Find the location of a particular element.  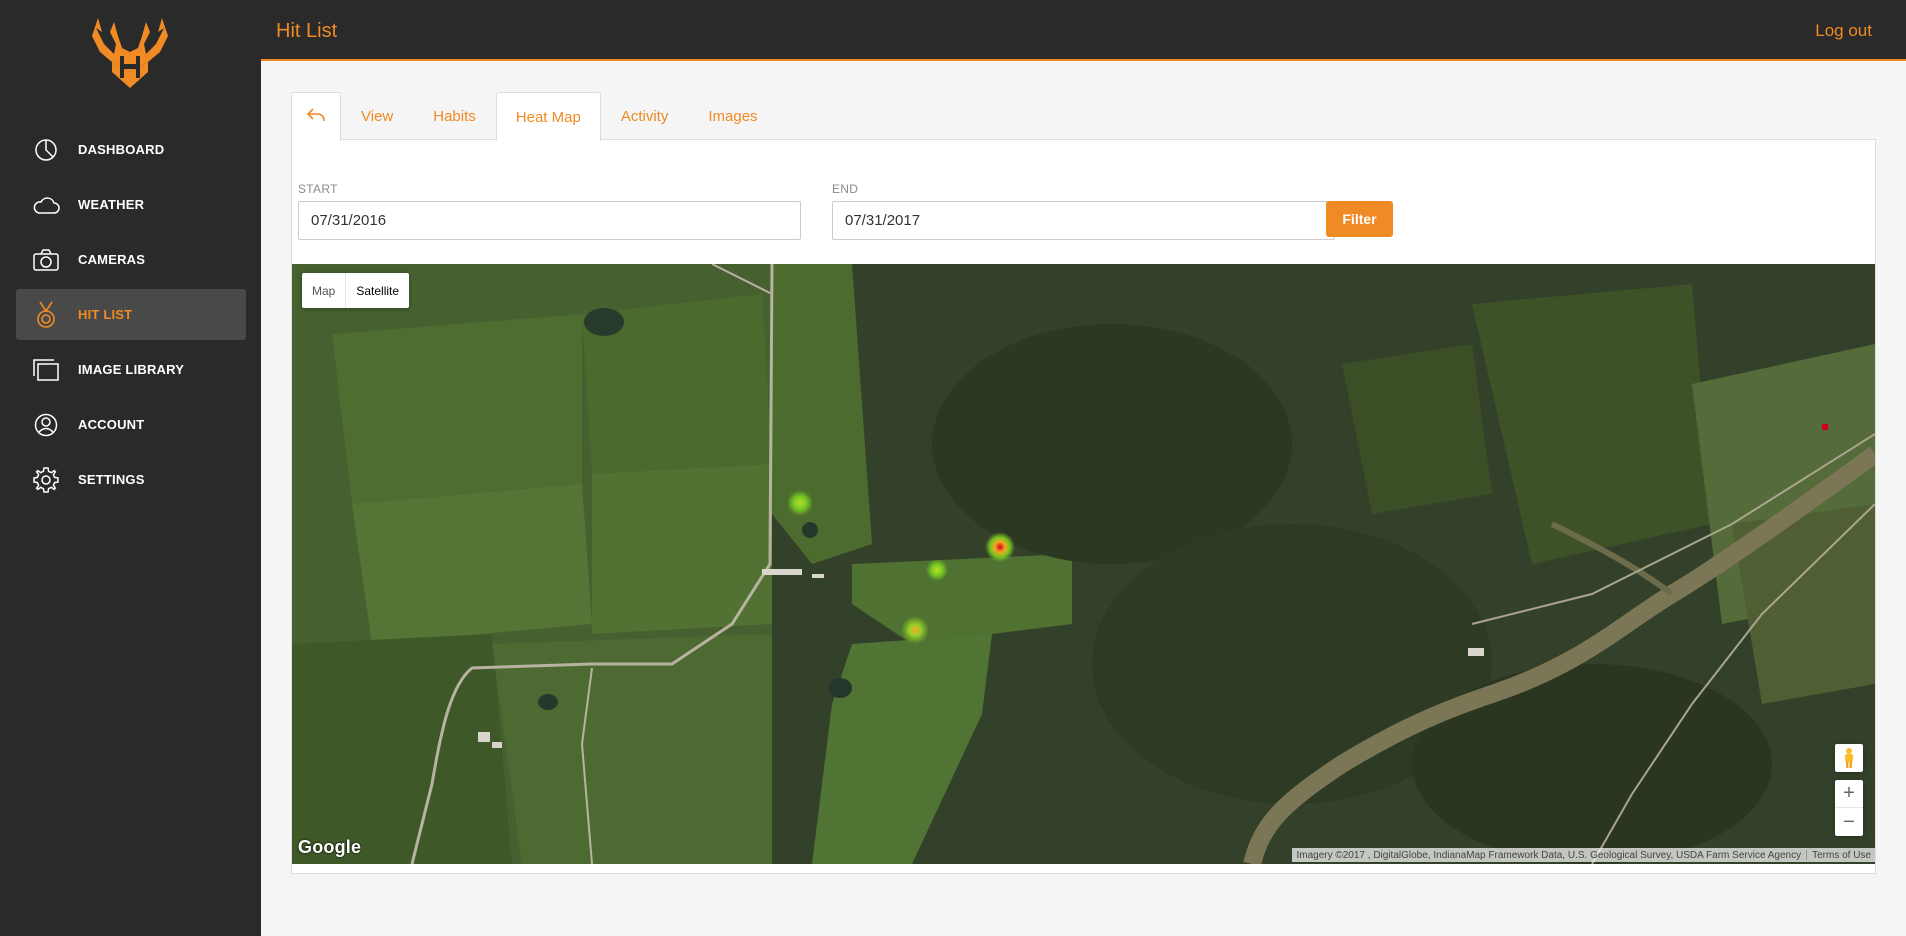

tab-activity: Activity is located at coordinates (645, 116).